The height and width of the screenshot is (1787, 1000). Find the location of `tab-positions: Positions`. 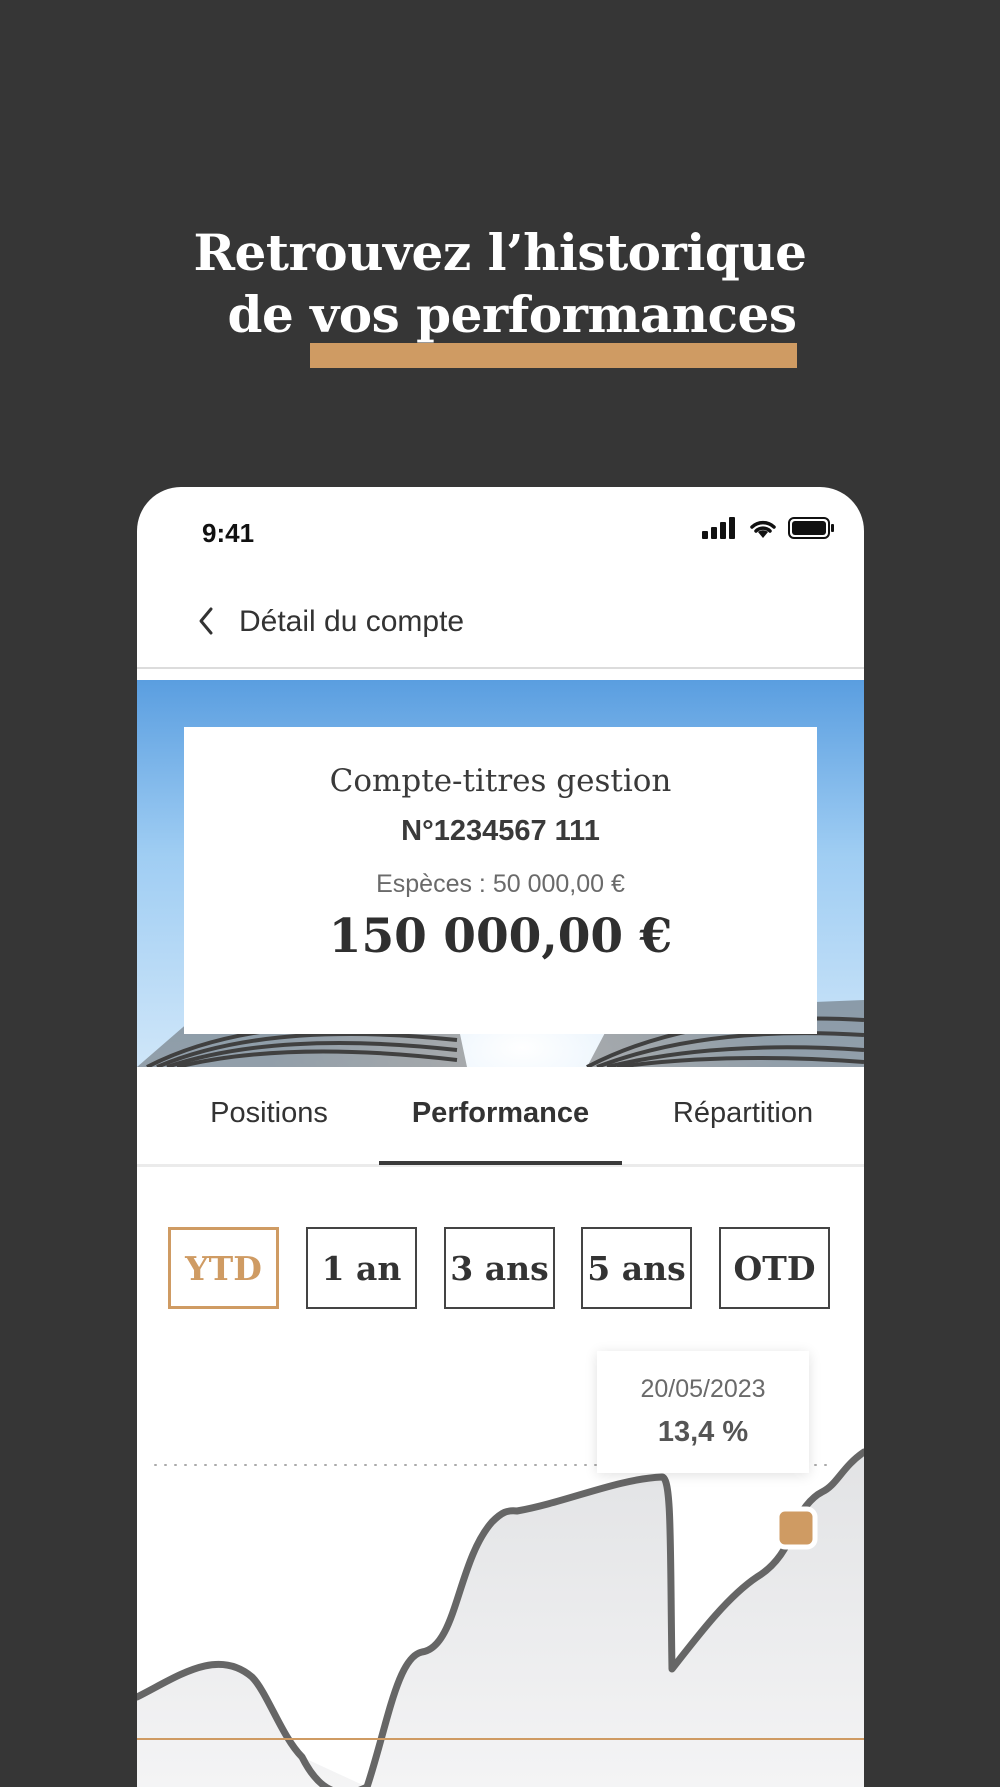

tab-positions: Positions is located at coordinates (269, 1113).